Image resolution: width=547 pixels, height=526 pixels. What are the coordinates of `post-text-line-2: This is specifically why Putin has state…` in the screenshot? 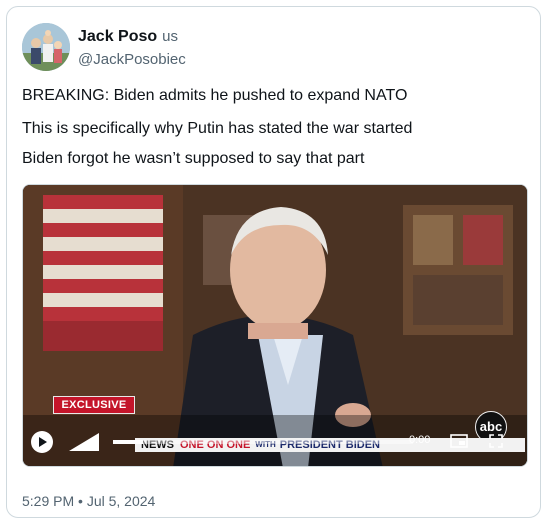 It's located at (217, 128).